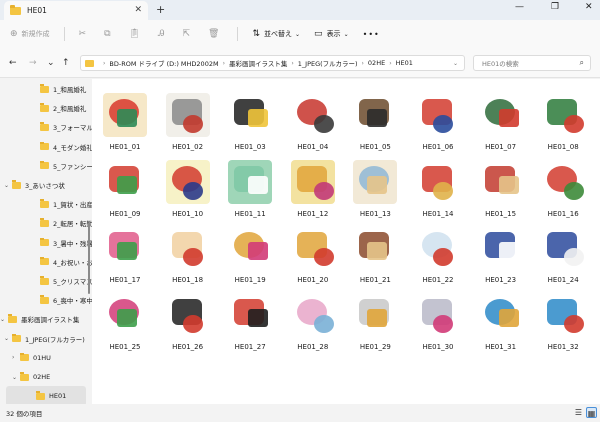 The width and height of the screenshot is (600, 422). I want to click on file-item: HE01_10, so click(188, 193).